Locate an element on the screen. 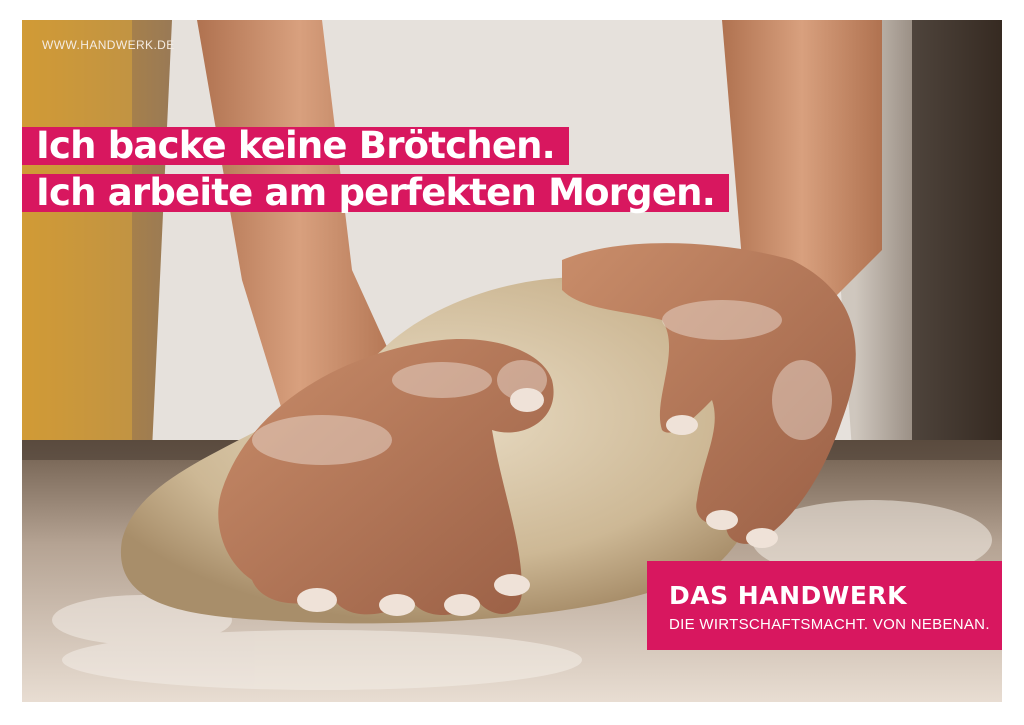  headline-line-1: Ich backe keine Brötchen. is located at coordinates (295, 146).